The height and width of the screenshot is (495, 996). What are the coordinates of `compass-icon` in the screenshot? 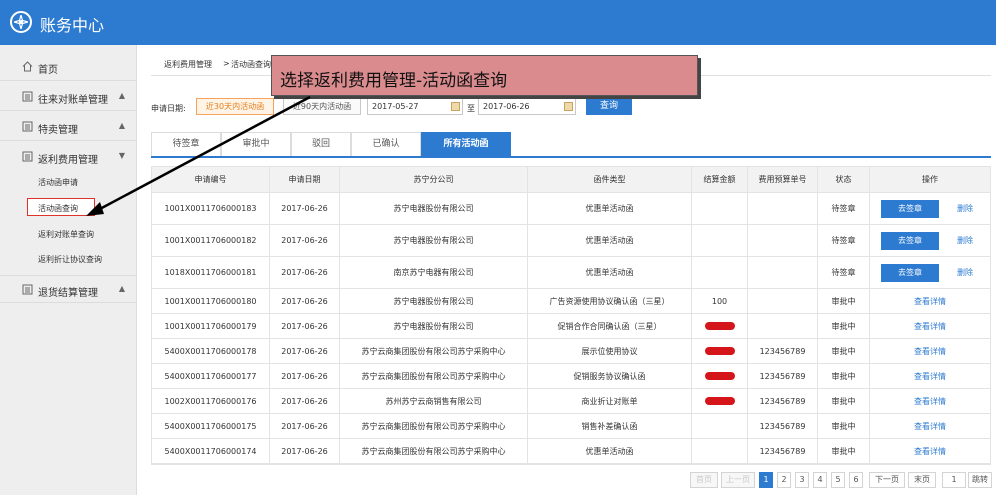 It's located at (21, 22).